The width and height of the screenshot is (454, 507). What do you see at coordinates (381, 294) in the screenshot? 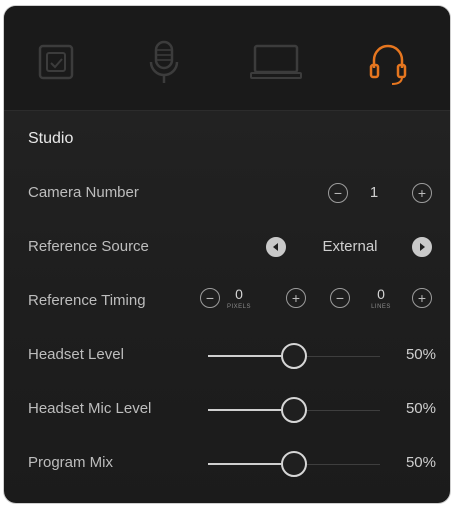
I see `lines-value: 0` at bounding box center [381, 294].